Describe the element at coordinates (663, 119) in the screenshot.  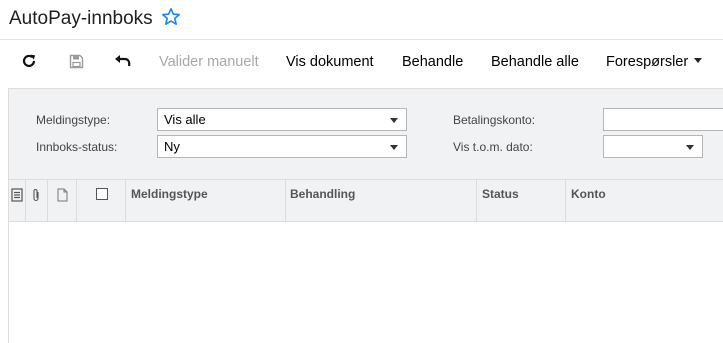
I see `payment-account-input` at that location.